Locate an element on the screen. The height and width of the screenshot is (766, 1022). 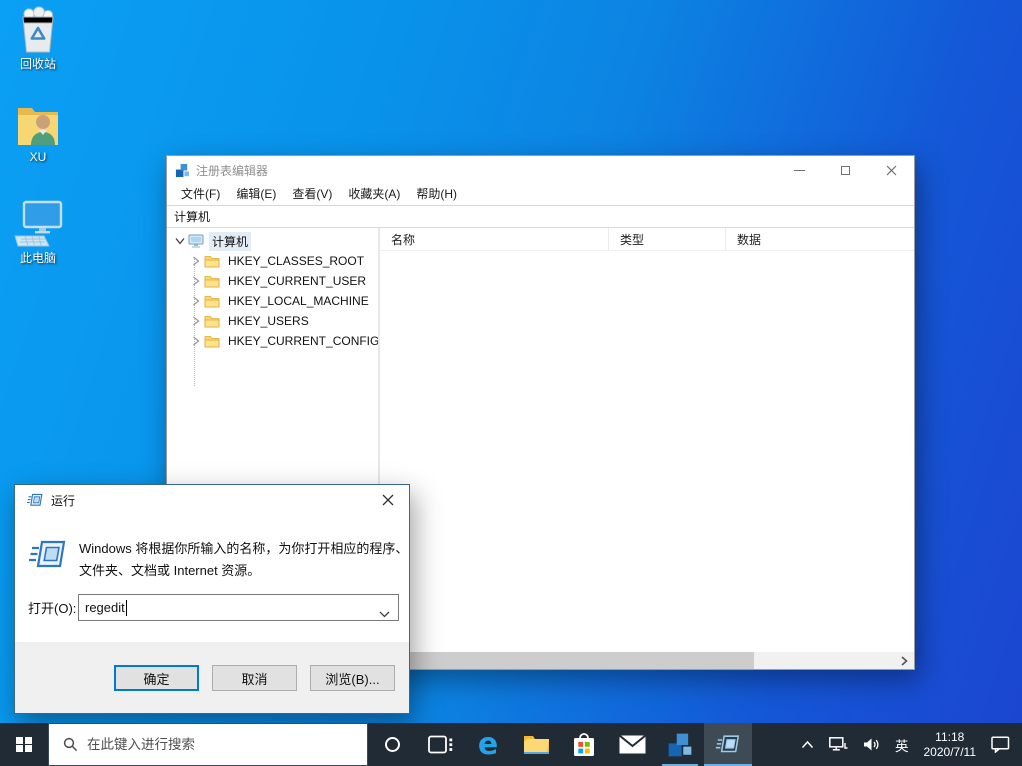
this-pc-icon is located at coordinates (38, 224).